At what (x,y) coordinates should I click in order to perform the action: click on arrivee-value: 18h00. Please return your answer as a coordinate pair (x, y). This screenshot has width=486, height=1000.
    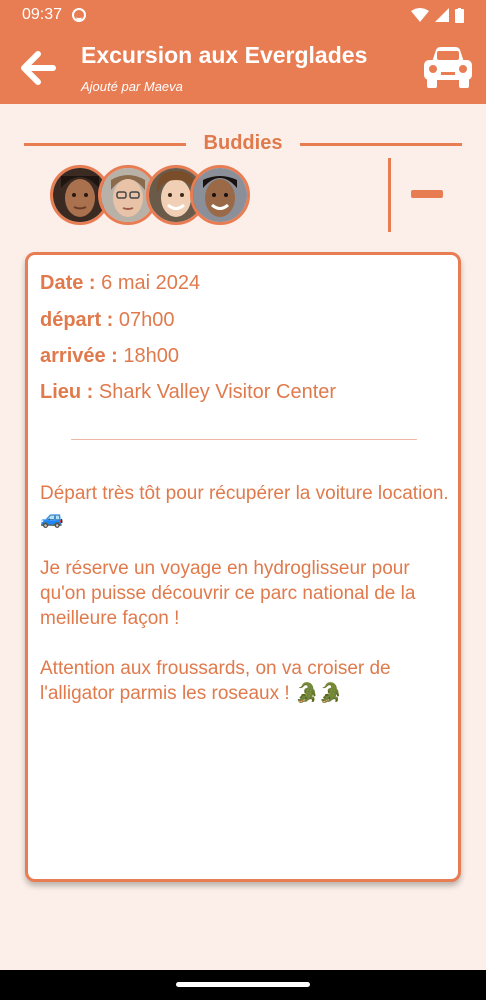
    Looking at the image, I should click on (151, 356).